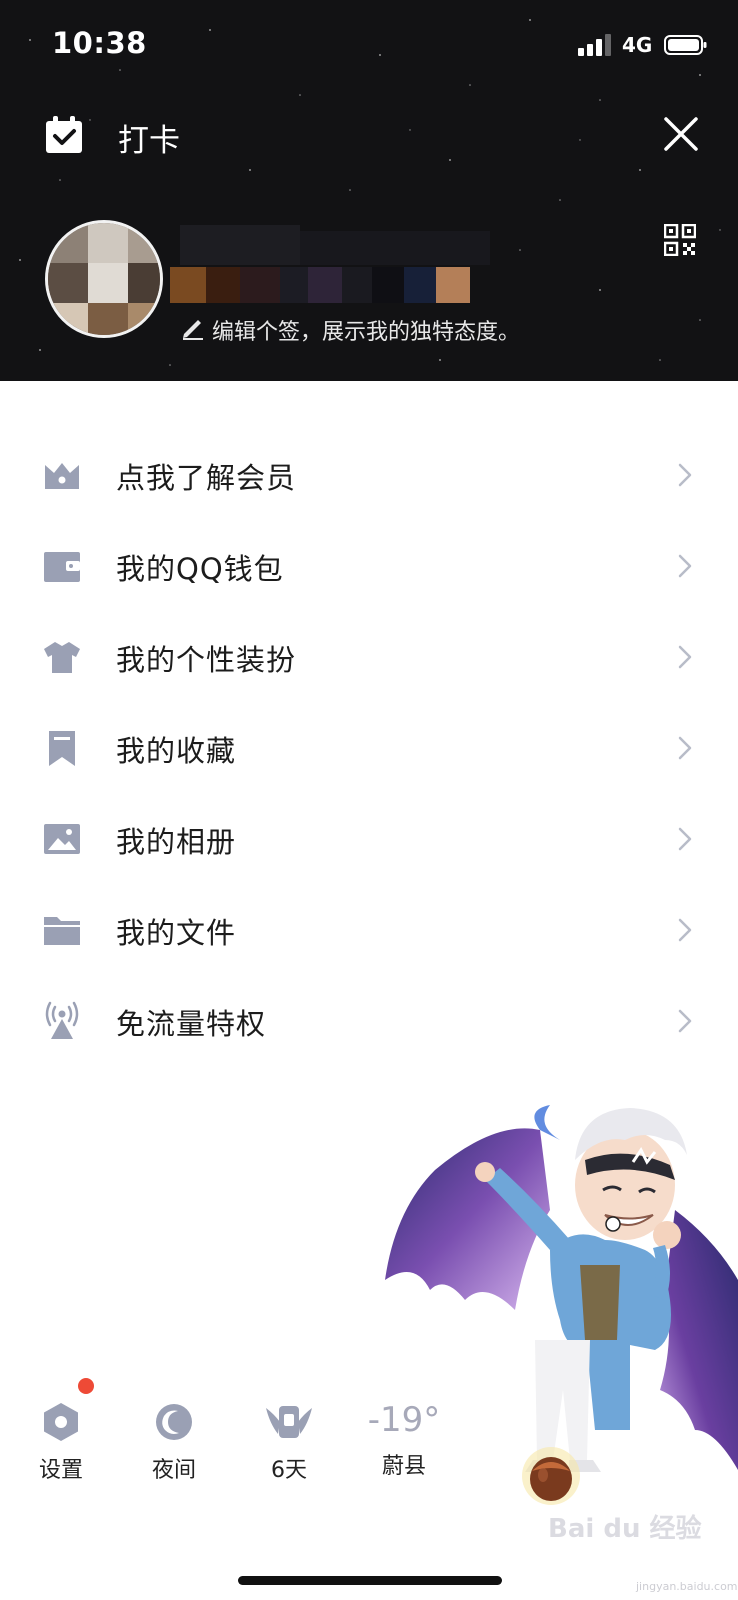 The width and height of the screenshot is (738, 1600). I want to click on menu-item-files: 我的文件, so click(369, 935).